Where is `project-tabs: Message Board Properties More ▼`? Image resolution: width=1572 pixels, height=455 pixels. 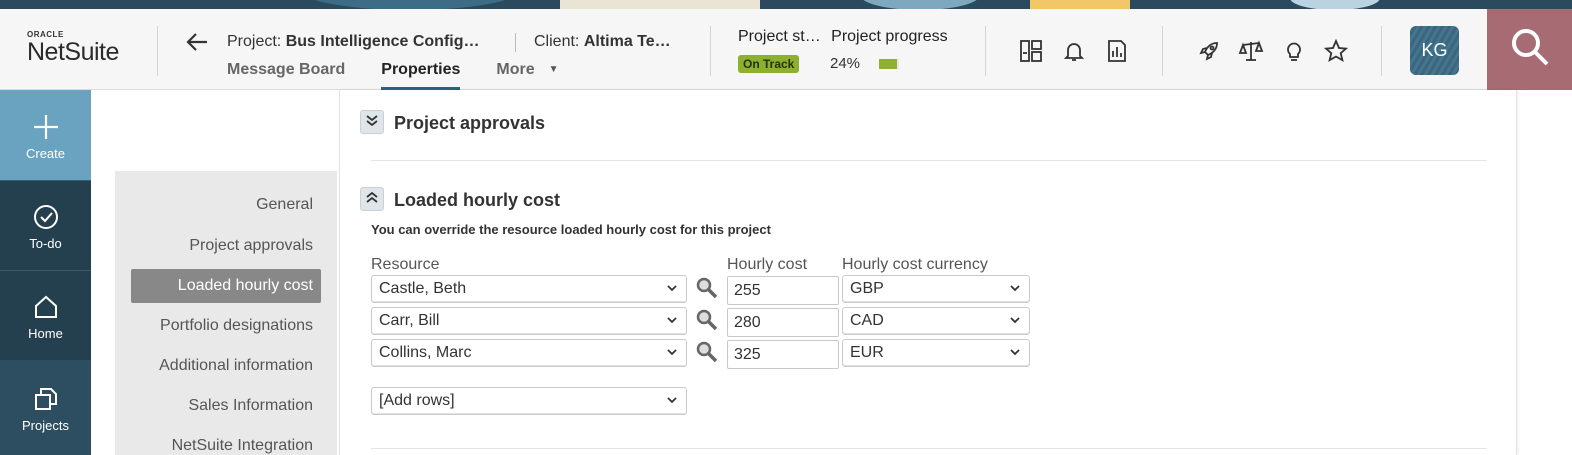
project-tabs: Message Board Properties More ▼ is located at coordinates (411, 74).